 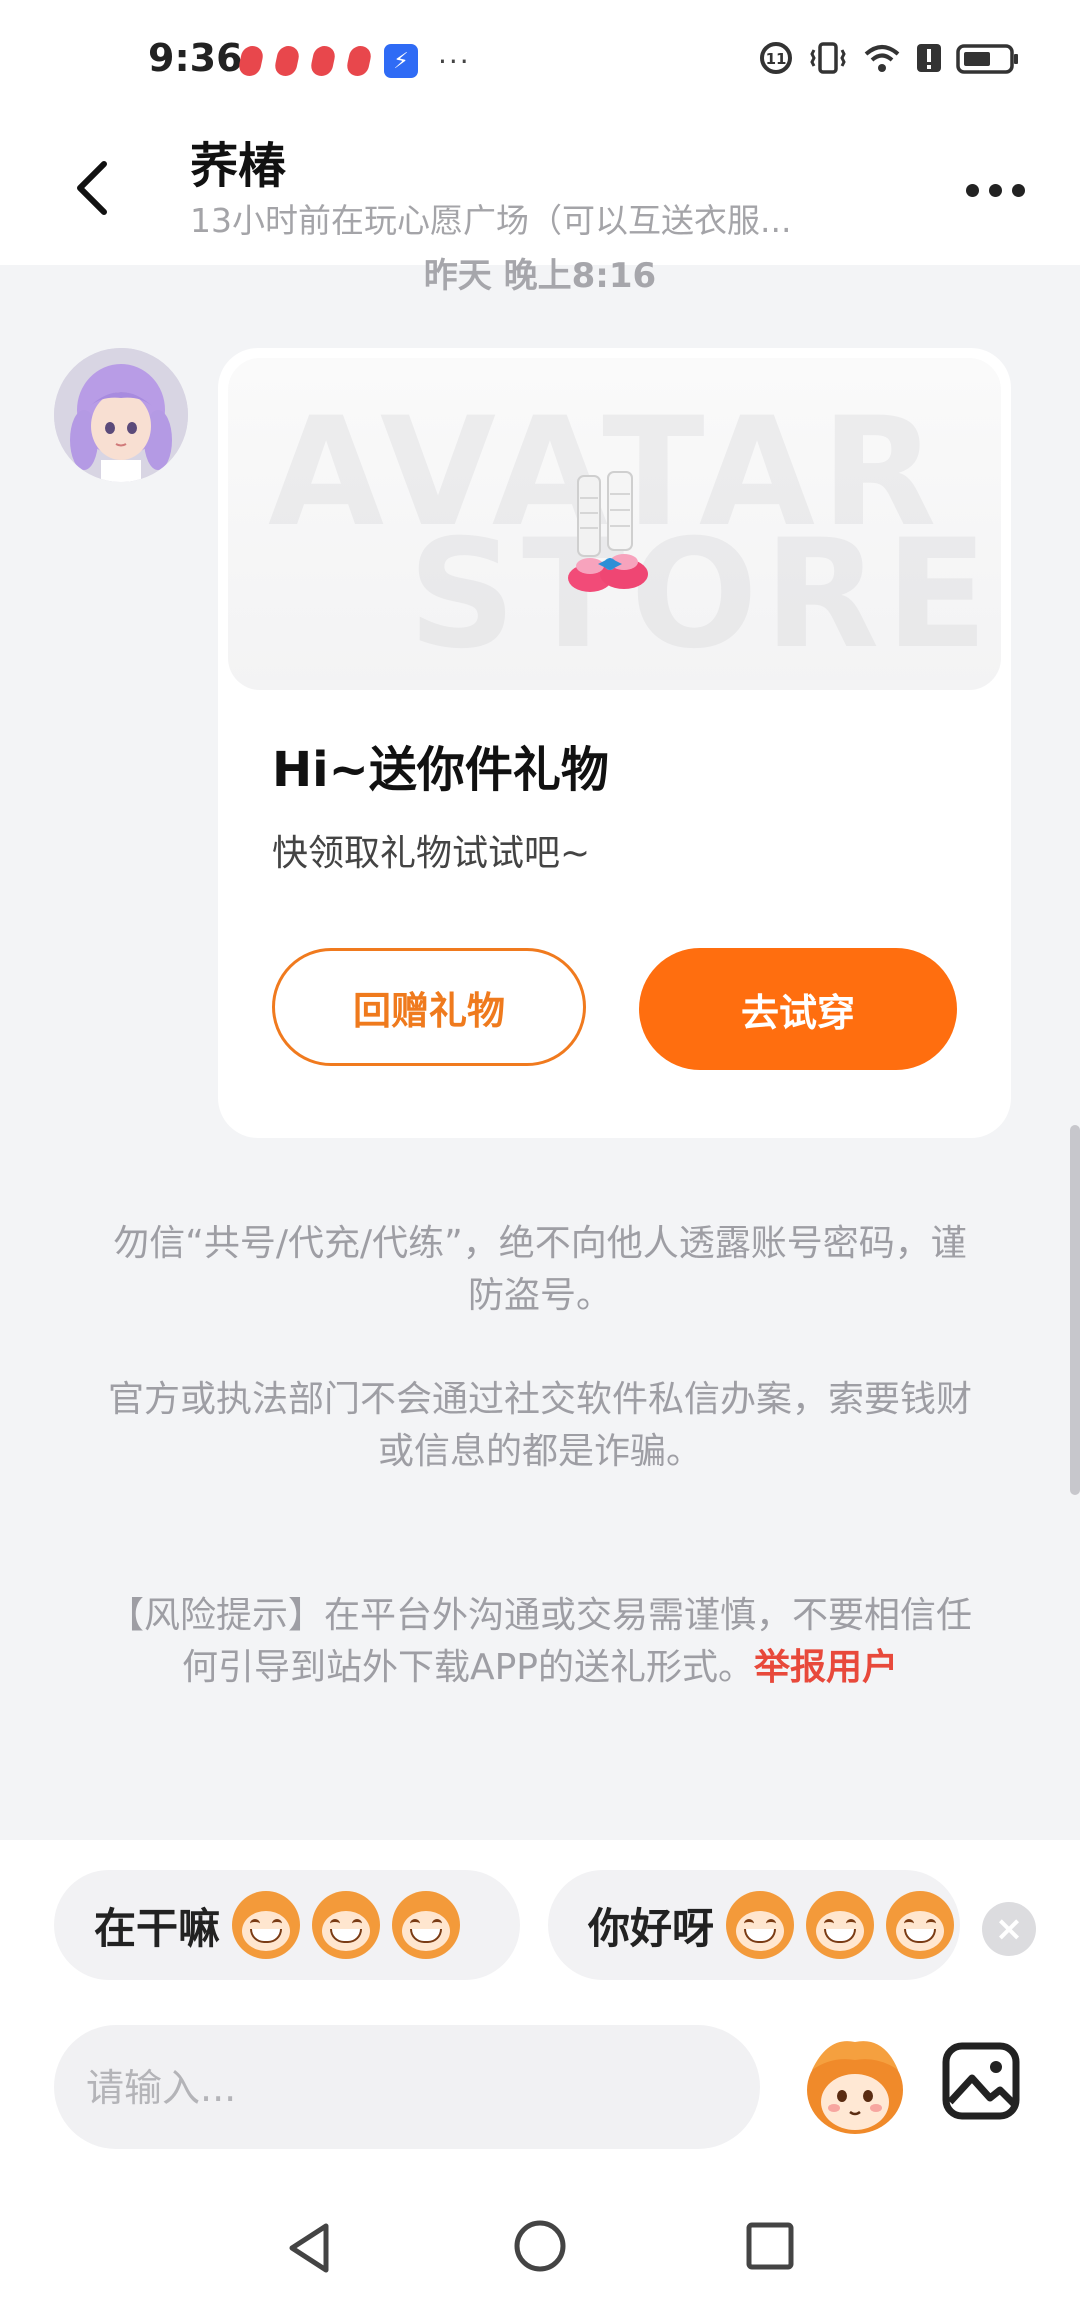 I want to click on close-icon: ×, so click(x=1009, y=1929).